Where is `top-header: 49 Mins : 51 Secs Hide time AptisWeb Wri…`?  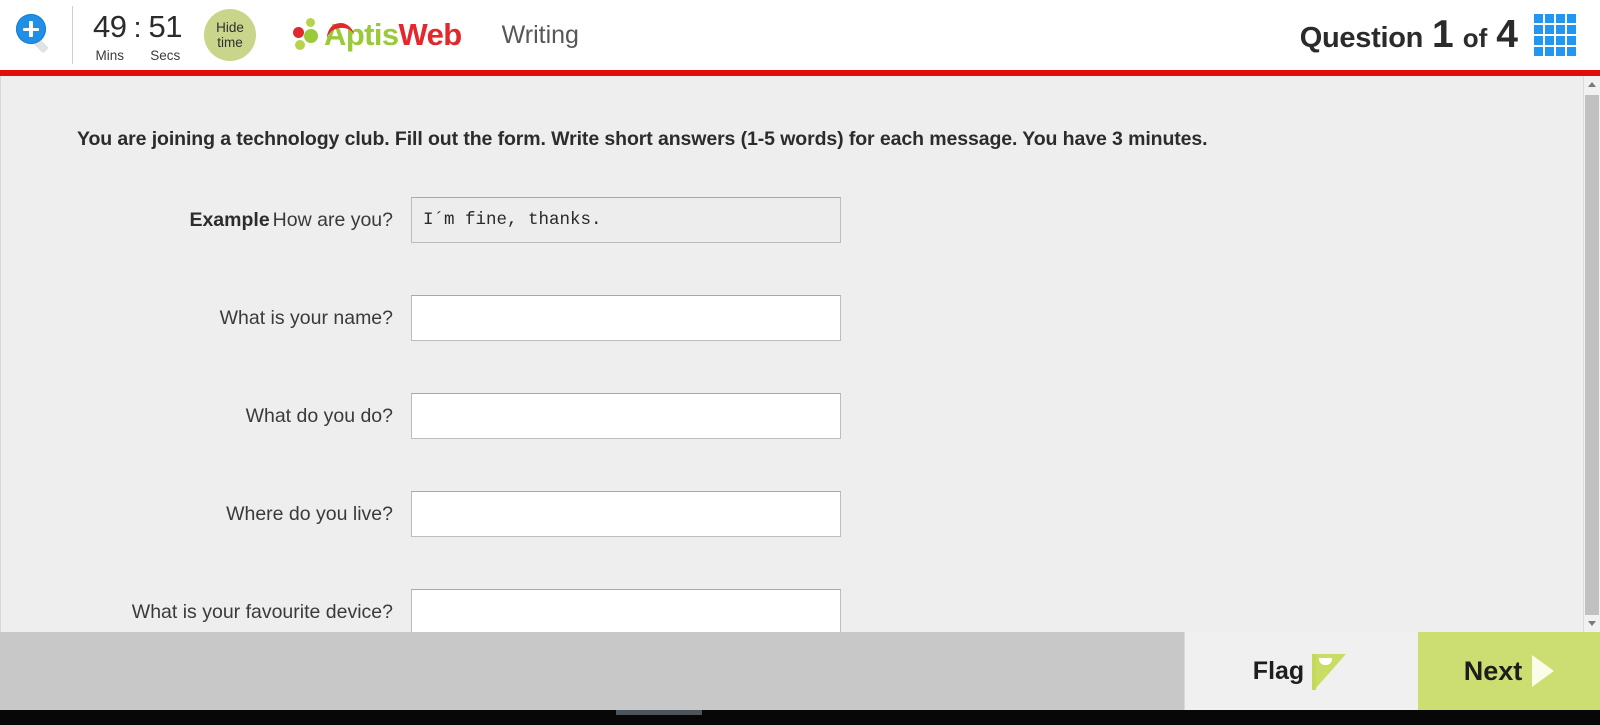
top-header: 49 Mins : 51 Secs Hide time AptisWeb Wri… is located at coordinates (800, 35).